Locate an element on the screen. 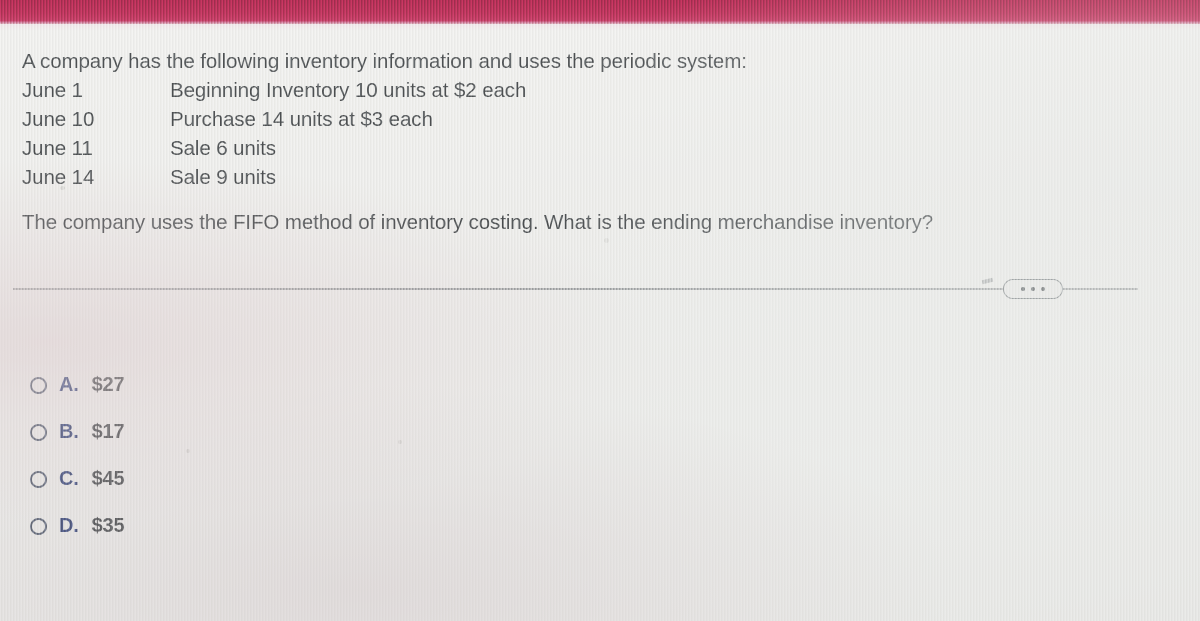  ledger-description: Beginning Inventory 10 units at $2 each is located at coordinates (348, 90).